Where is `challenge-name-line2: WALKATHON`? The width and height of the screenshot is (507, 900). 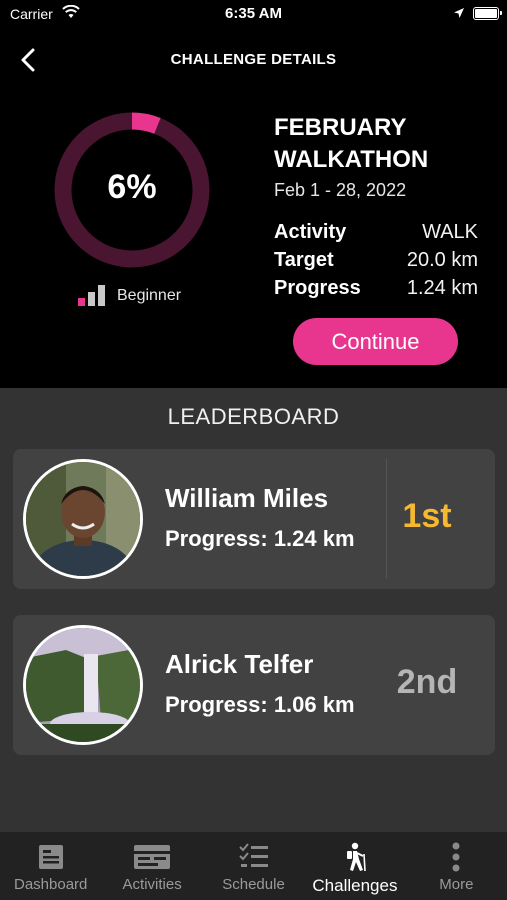
challenge-name-line2: WALKATHON is located at coordinates (351, 159).